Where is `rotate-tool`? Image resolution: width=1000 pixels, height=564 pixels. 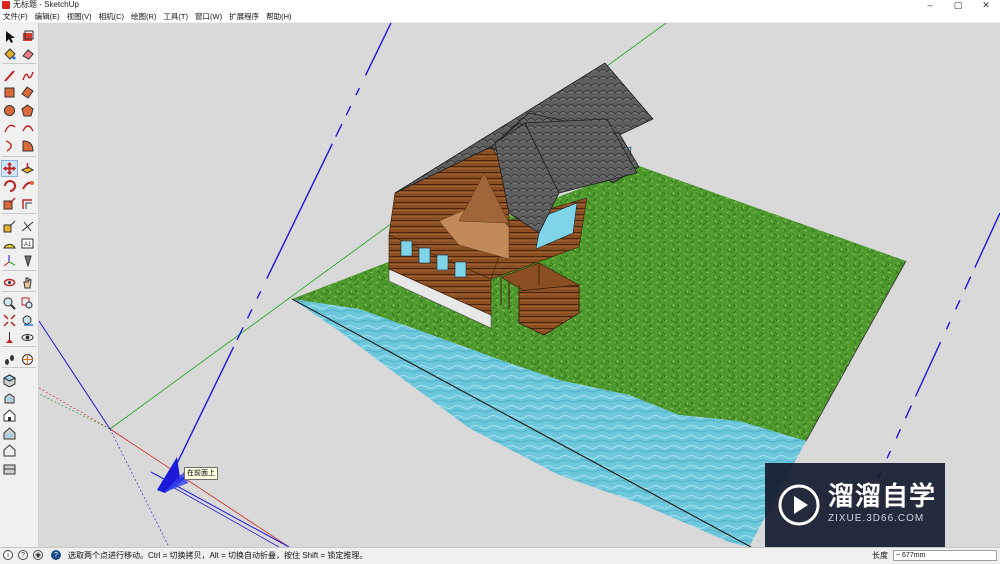
rotate-tool is located at coordinates (9, 185).